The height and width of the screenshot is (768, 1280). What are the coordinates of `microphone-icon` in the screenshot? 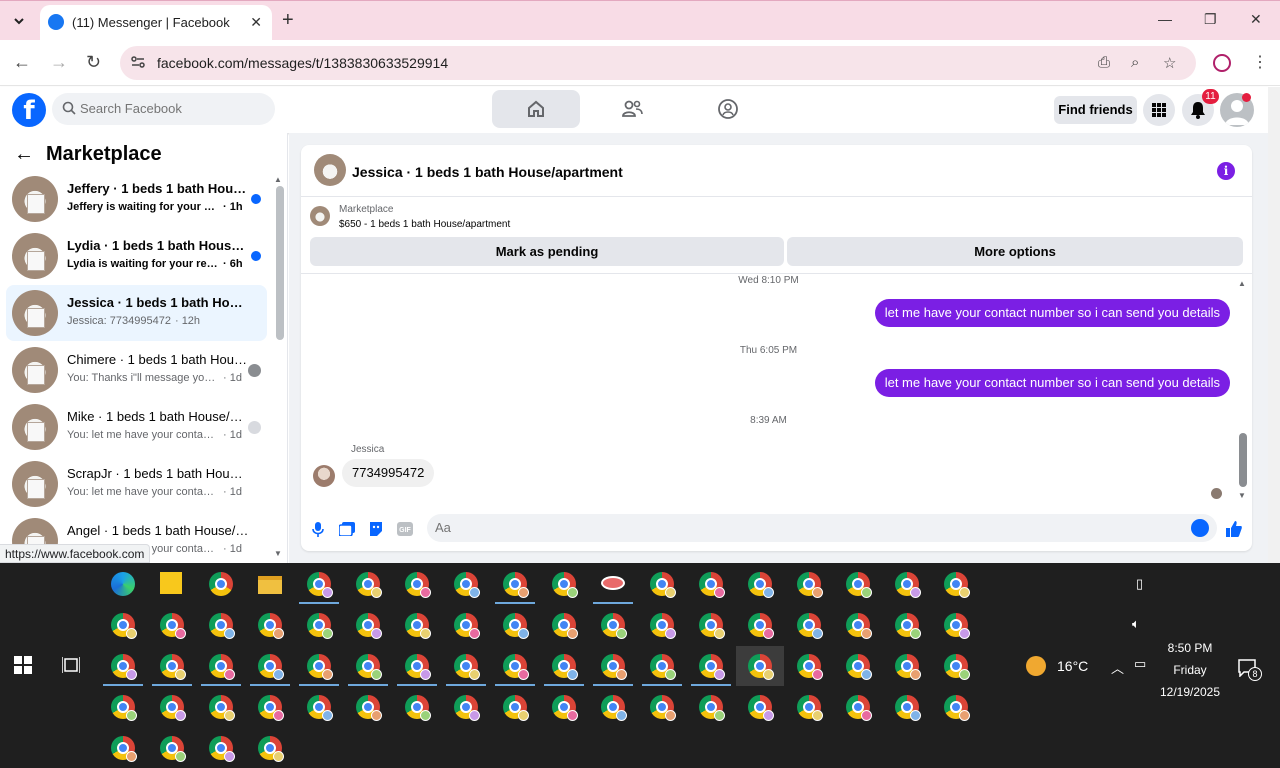 It's located at (318, 529).